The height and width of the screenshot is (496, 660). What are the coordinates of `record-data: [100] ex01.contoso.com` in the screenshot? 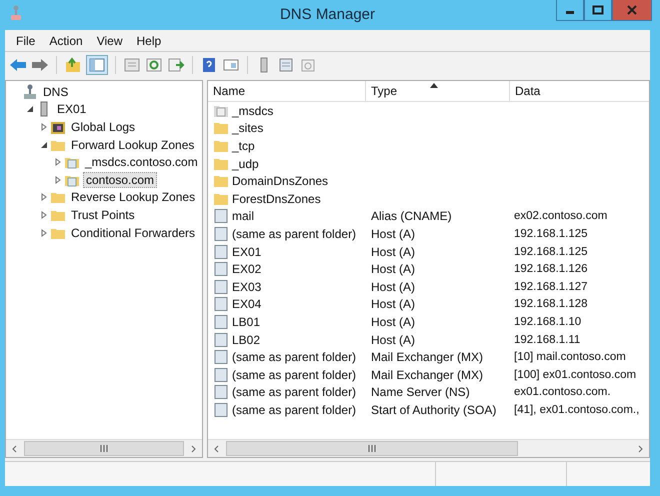 It's located at (575, 374).